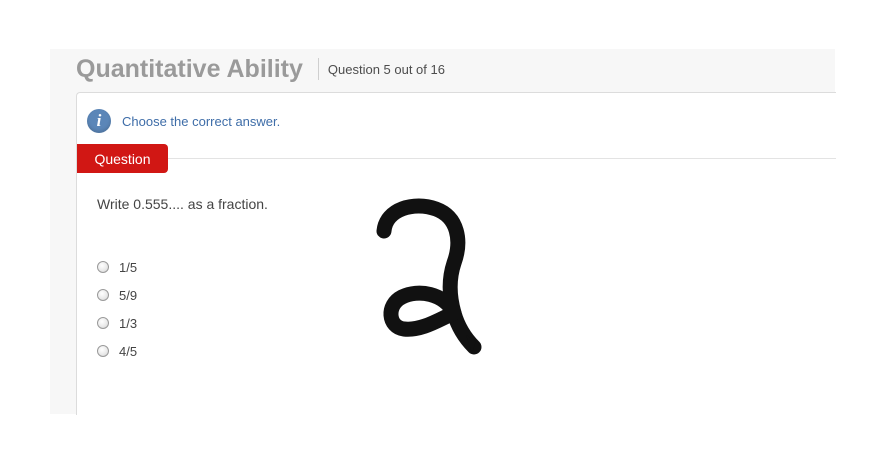  Describe the element at coordinates (122, 158) in the screenshot. I see `question-tab: Question` at that location.